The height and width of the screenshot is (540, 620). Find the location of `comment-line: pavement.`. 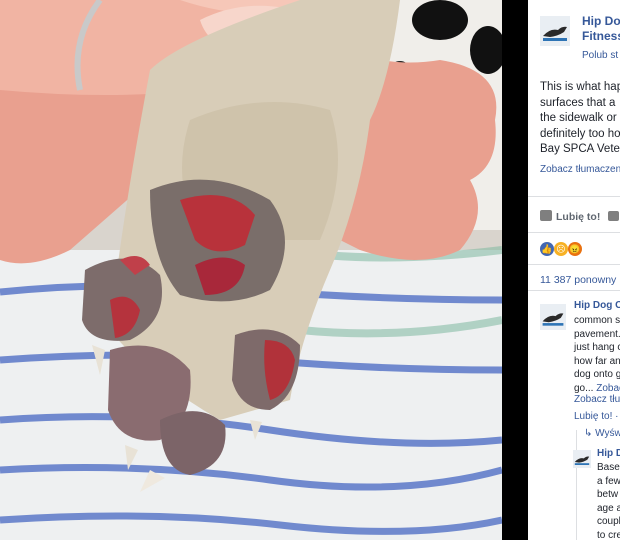

comment-line: pavement. is located at coordinates (597, 334).